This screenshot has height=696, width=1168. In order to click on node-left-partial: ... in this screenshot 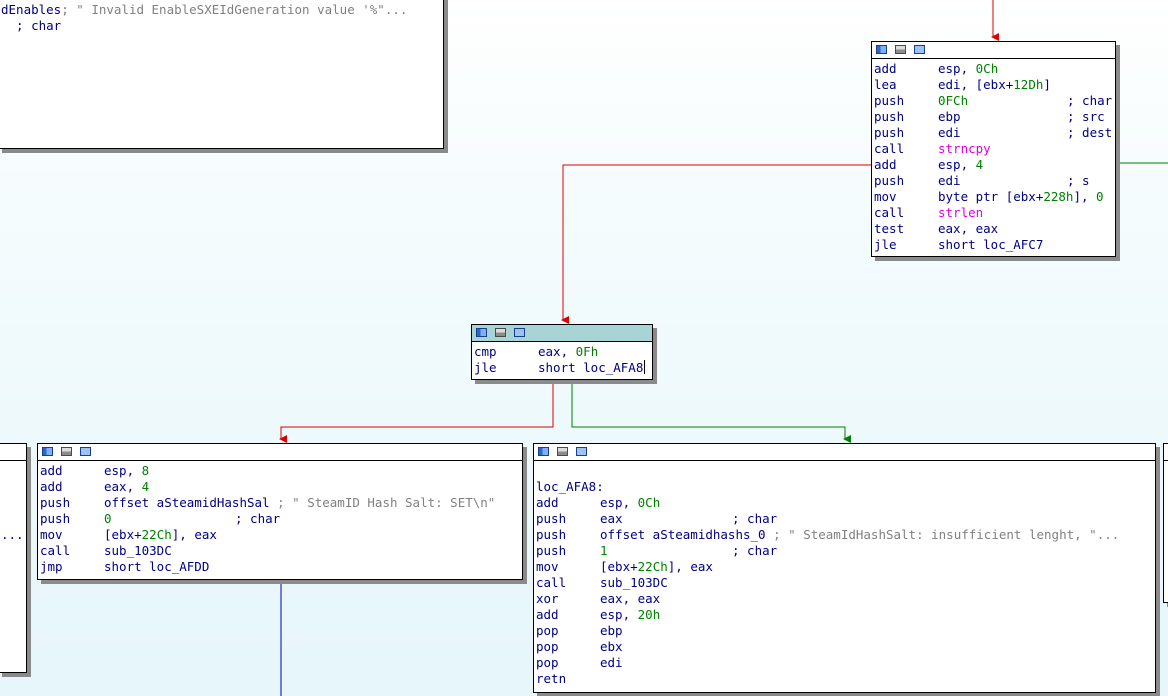, I will do `click(13, 558)`.